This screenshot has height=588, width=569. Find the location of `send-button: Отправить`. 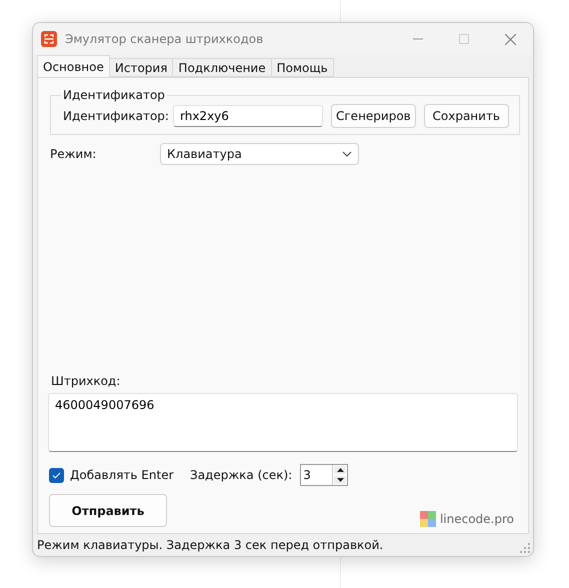

send-button: Отправить is located at coordinates (108, 510).